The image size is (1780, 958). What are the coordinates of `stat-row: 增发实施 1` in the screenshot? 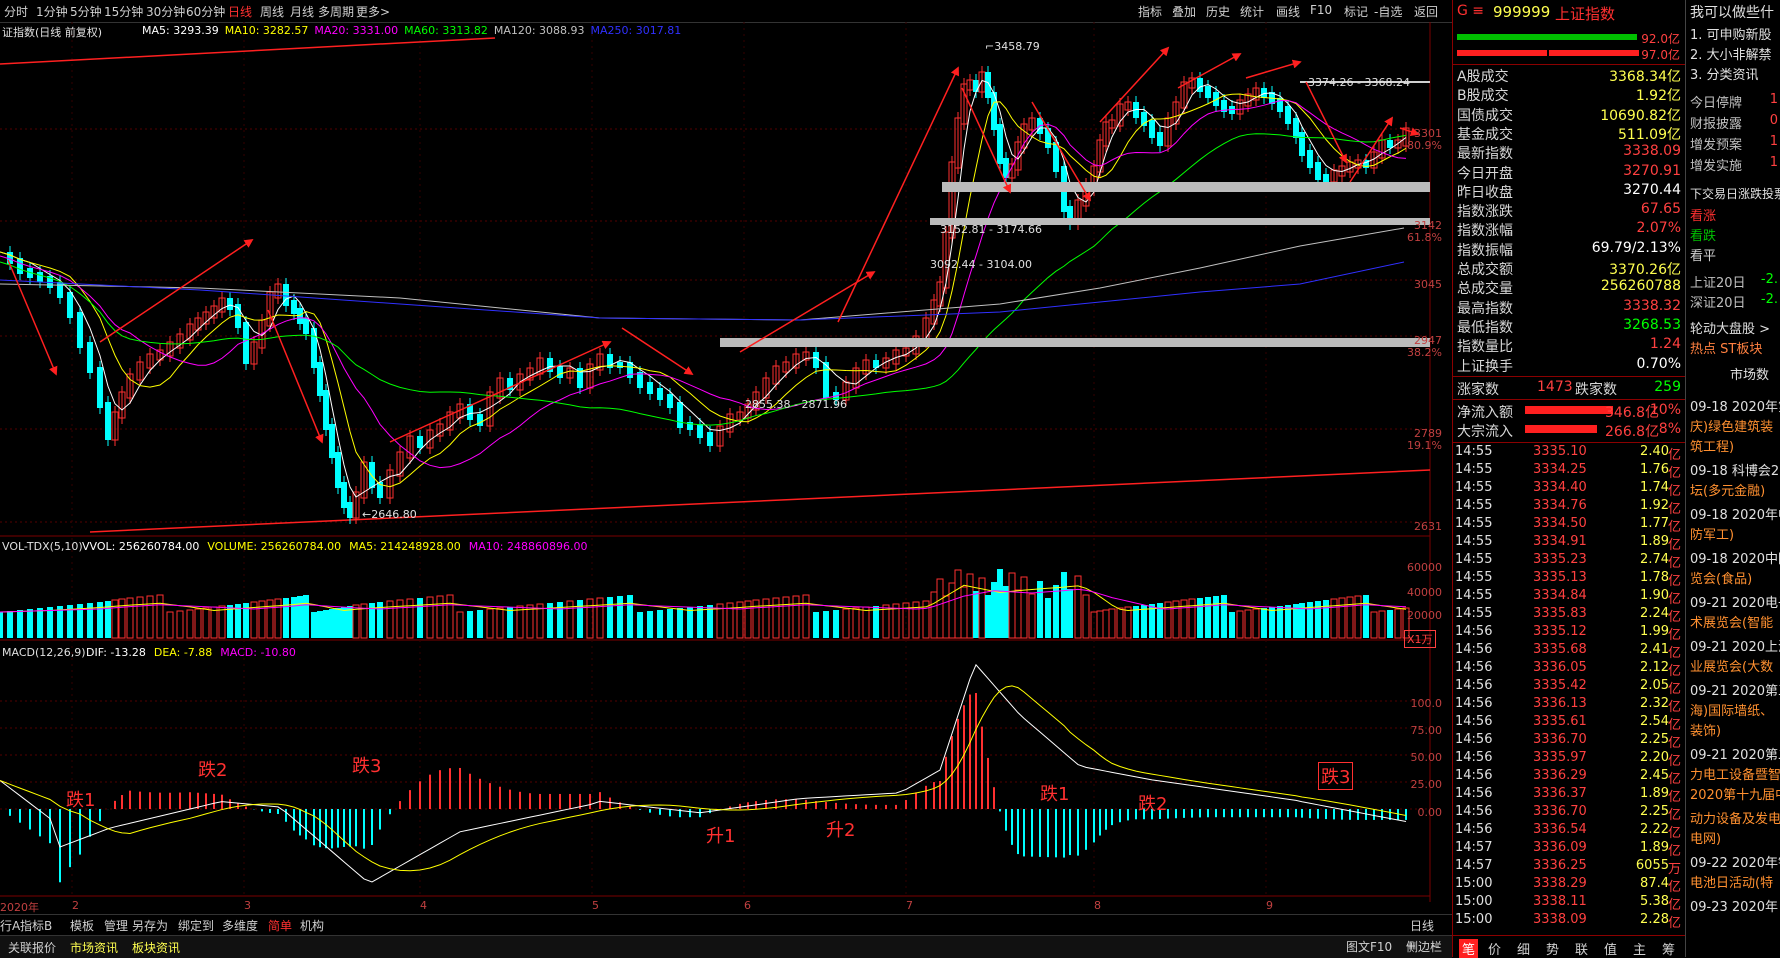 It's located at (1734, 164).